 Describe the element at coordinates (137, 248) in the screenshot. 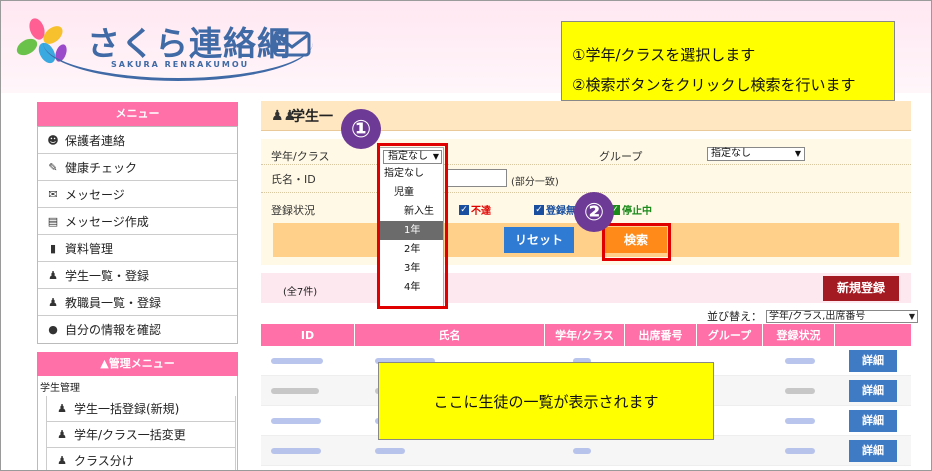

I see `sidebar-item-documents: ▮ 資料管理` at that location.